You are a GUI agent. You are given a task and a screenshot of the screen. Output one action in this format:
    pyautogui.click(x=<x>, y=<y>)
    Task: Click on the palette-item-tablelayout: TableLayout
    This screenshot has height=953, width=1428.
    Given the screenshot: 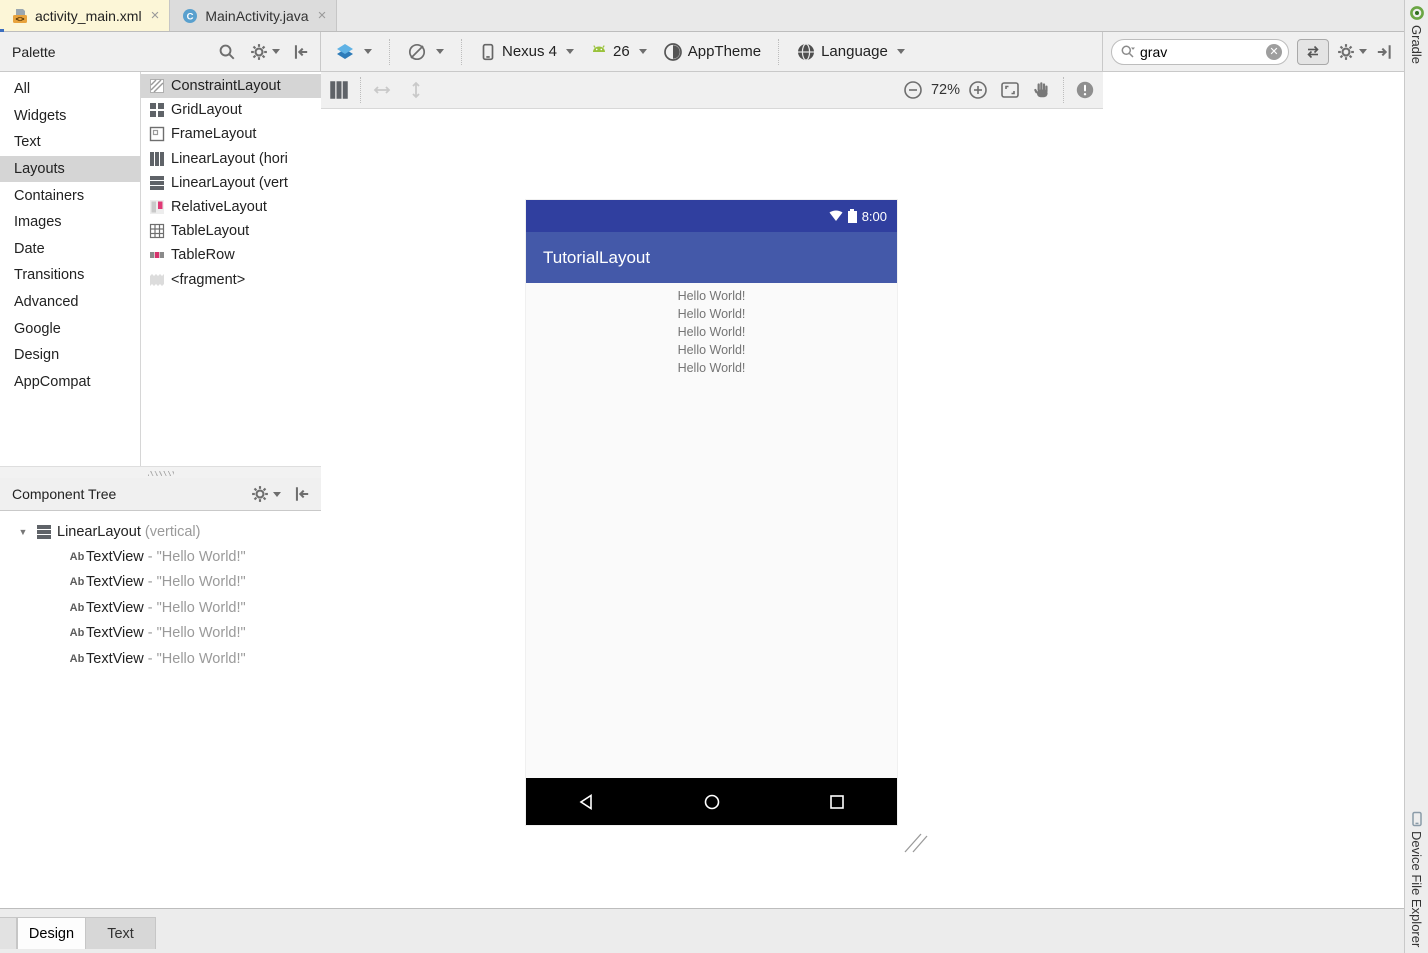 What is the action you would take?
    pyautogui.click(x=231, y=231)
    